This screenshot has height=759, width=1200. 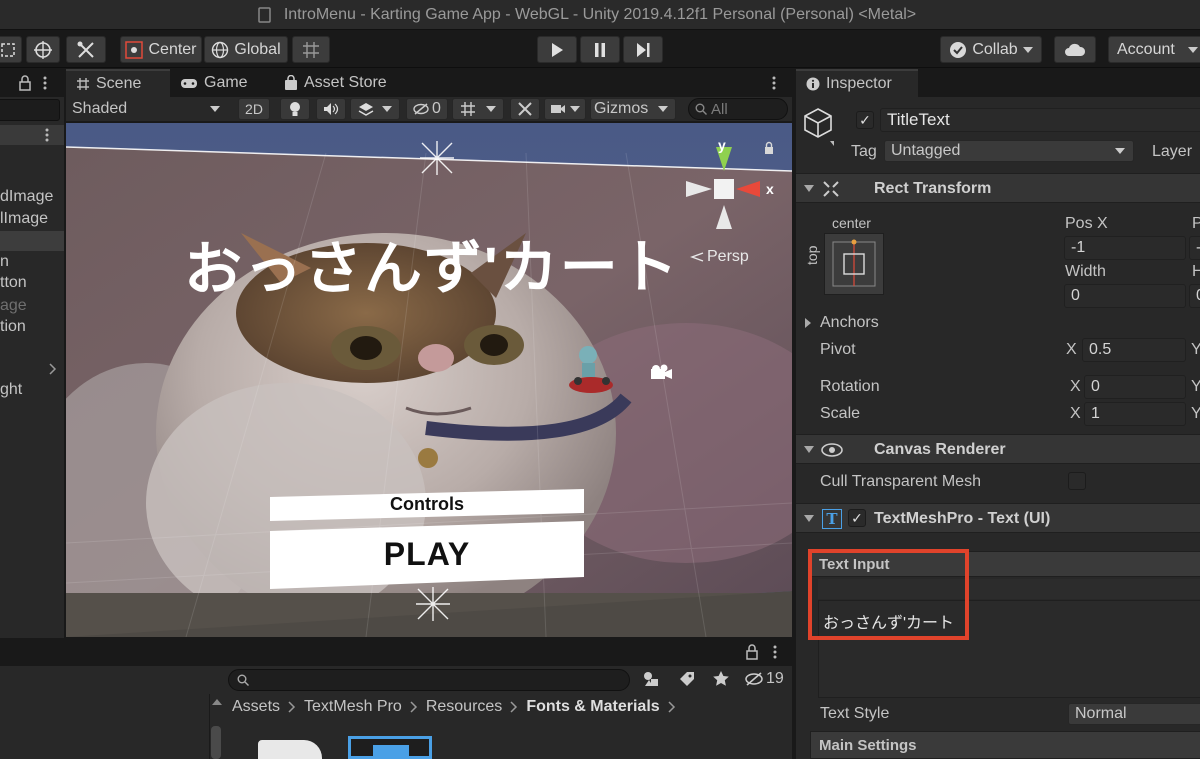 I want to click on tab-inspector: Inspector, so click(x=857, y=83).